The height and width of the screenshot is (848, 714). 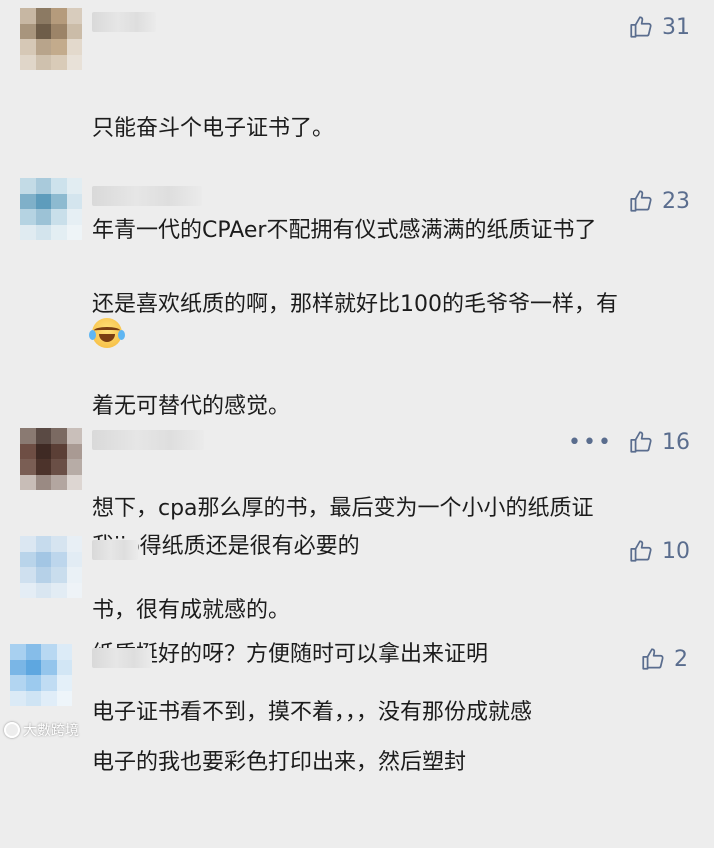 I want to click on comment-line: 只能奋斗个电子证书了。, so click(x=213, y=128).